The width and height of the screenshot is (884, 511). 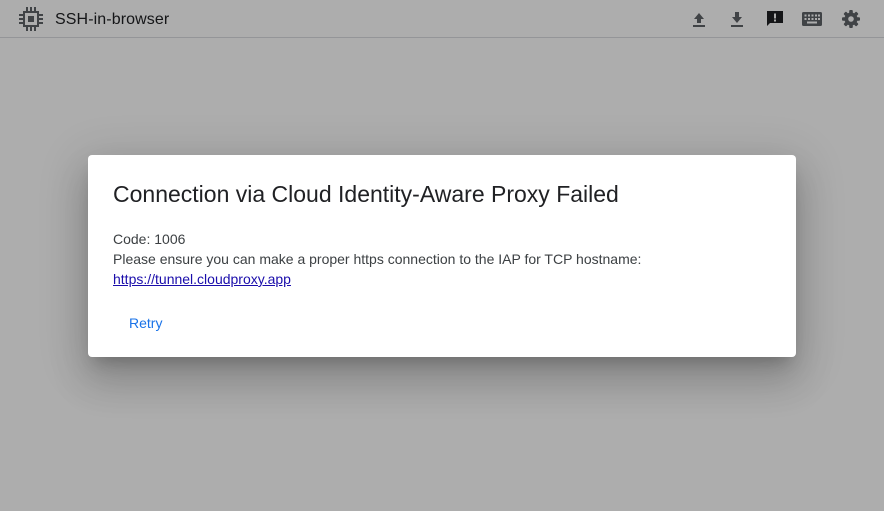 What do you see at coordinates (202, 279) in the screenshot?
I see `tunnel-link: https://tunnel.cloudproxy.app` at bounding box center [202, 279].